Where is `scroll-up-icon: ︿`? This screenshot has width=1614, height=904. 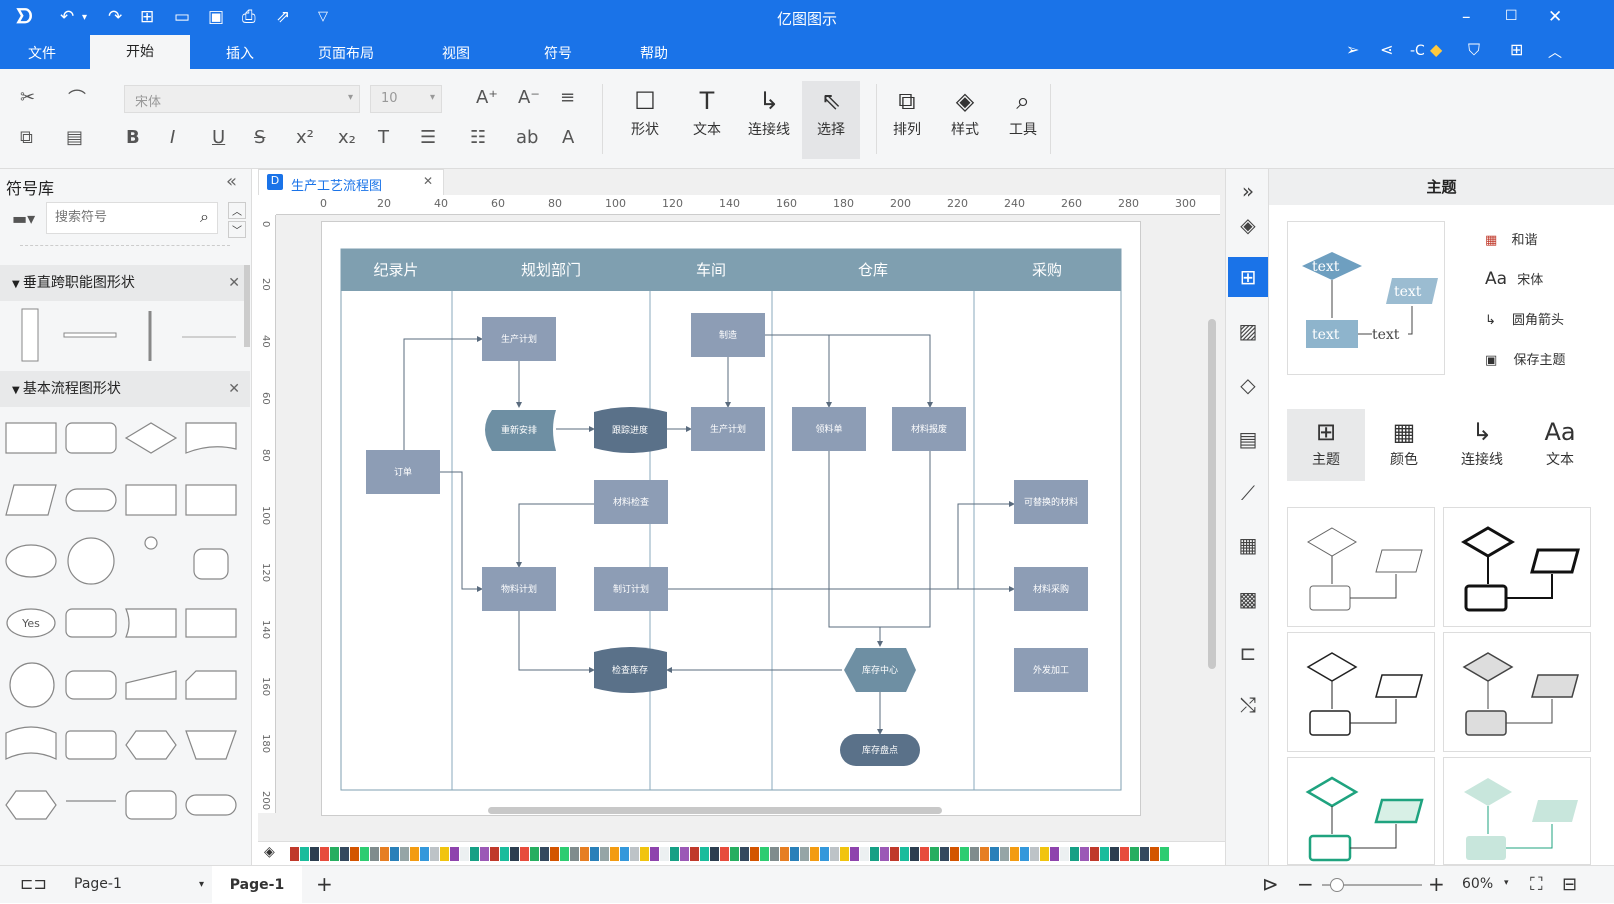
scroll-up-icon: ︿ is located at coordinates (237, 210).